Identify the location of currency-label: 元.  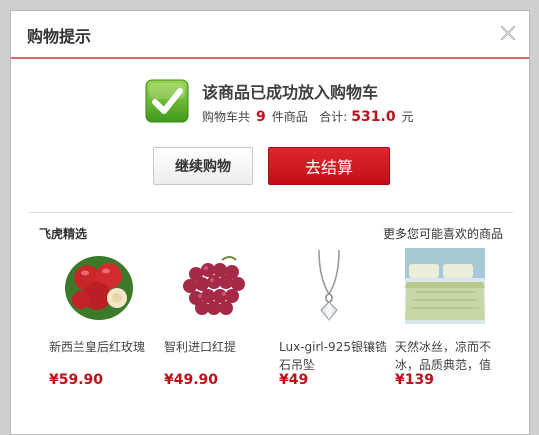
(407, 117).